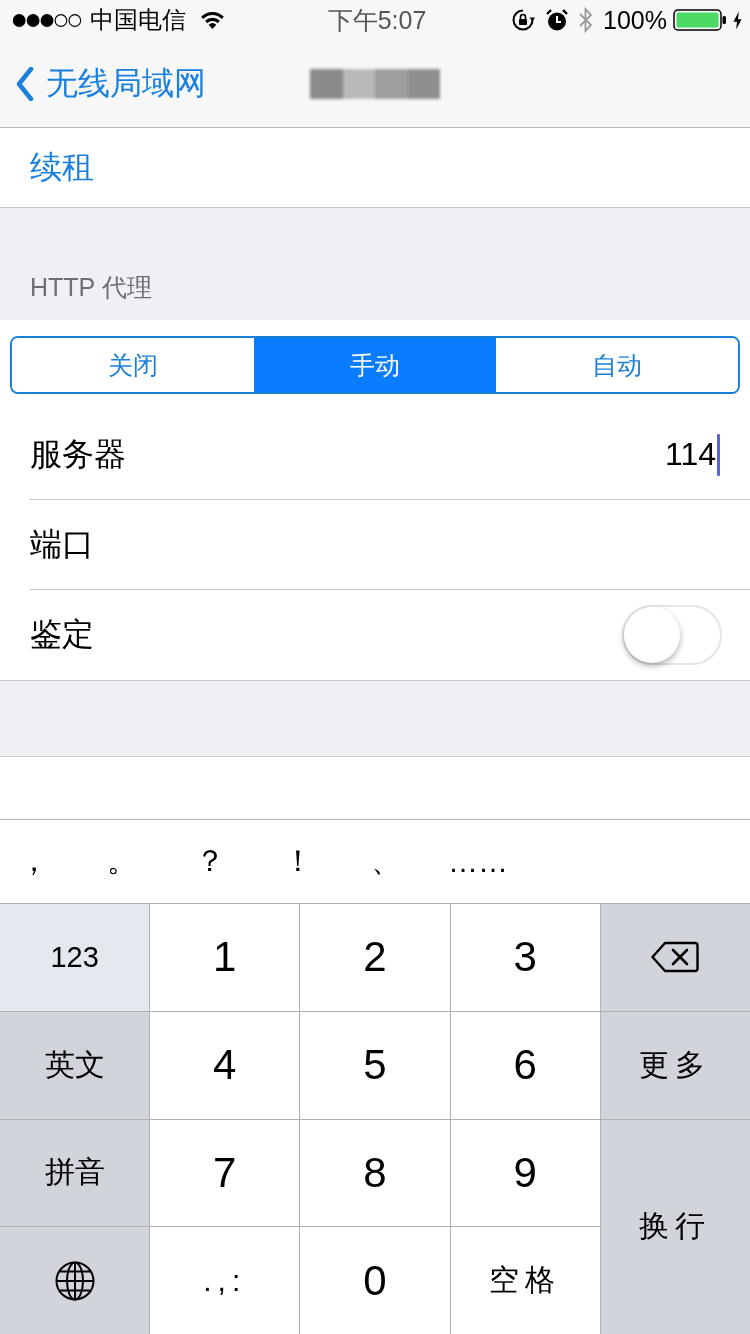 The image size is (750, 1334). What do you see at coordinates (525, 1065) in the screenshot?
I see `keyboard-key: 6` at bounding box center [525, 1065].